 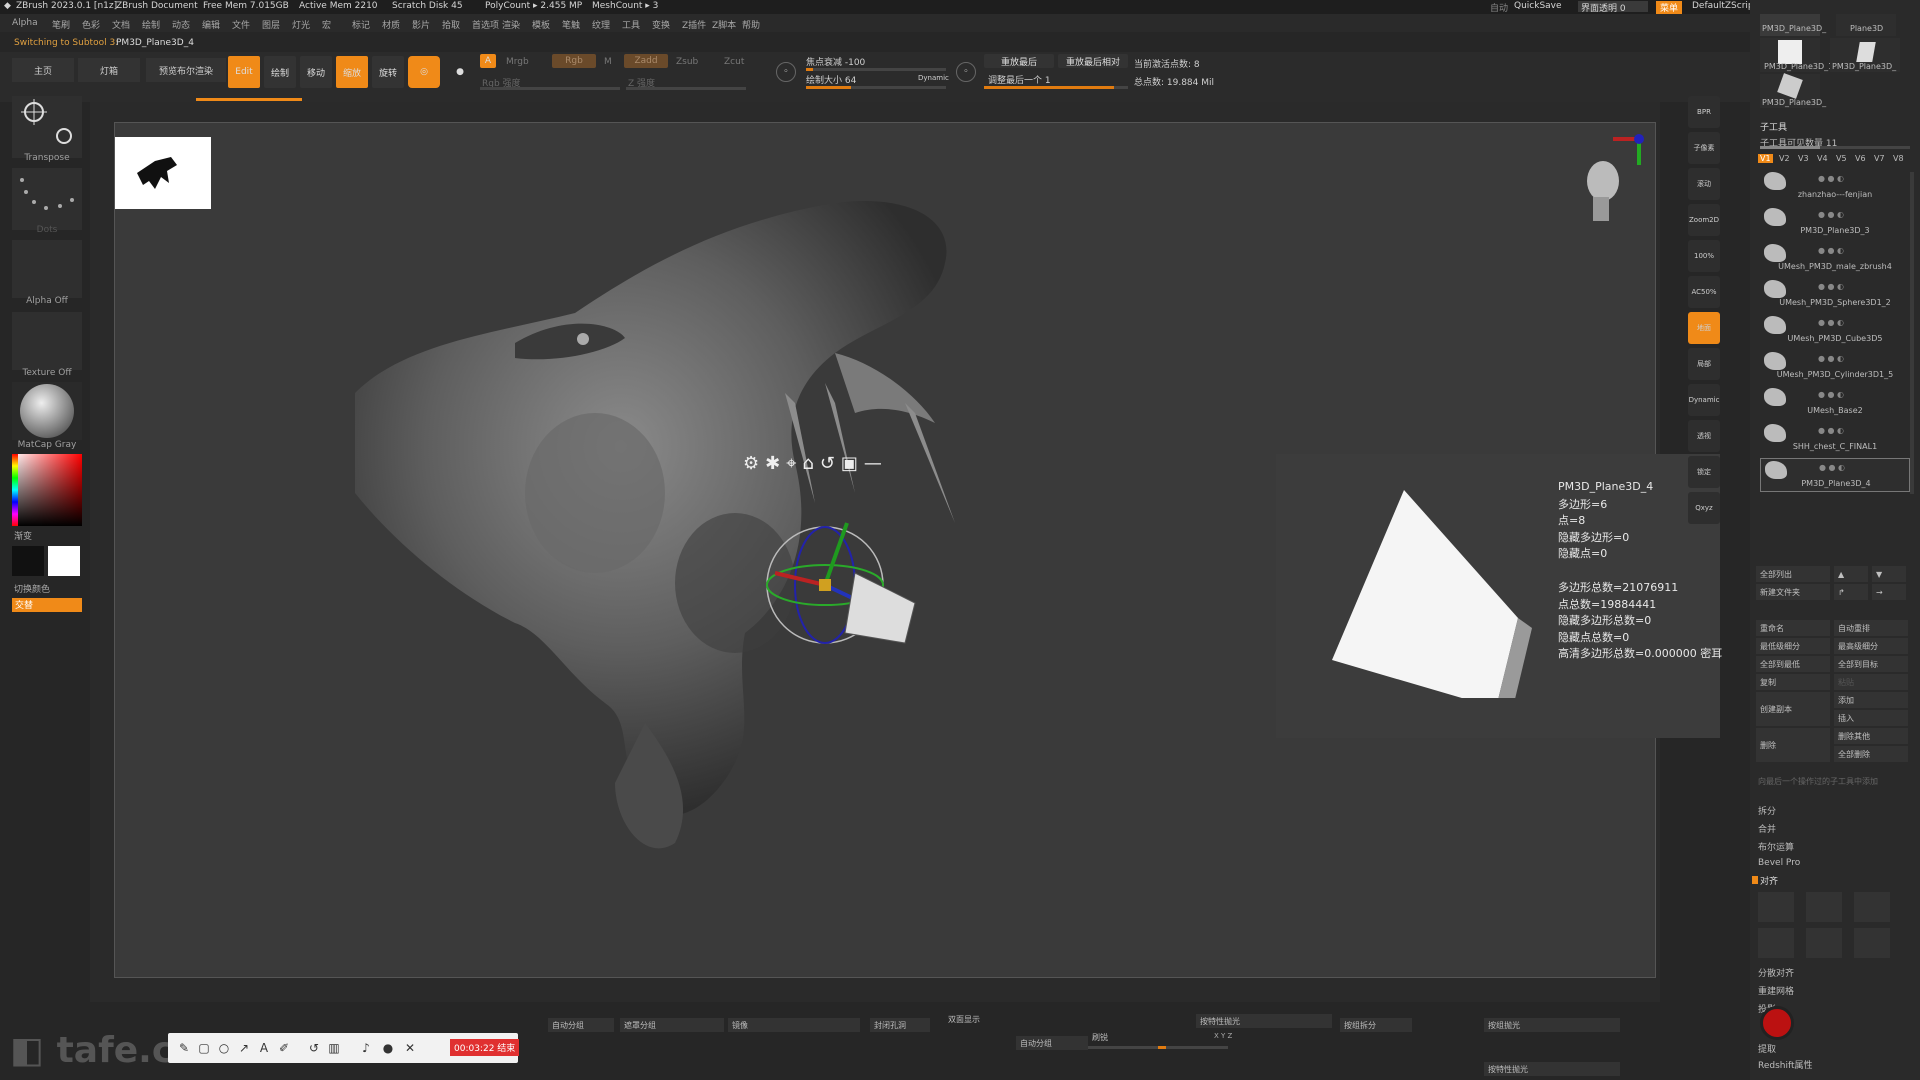 What do you see at coordinates (1704, 508) in the screenshot?
I see `xyz-button: Qxyz` at bounding box center [1704, 508].